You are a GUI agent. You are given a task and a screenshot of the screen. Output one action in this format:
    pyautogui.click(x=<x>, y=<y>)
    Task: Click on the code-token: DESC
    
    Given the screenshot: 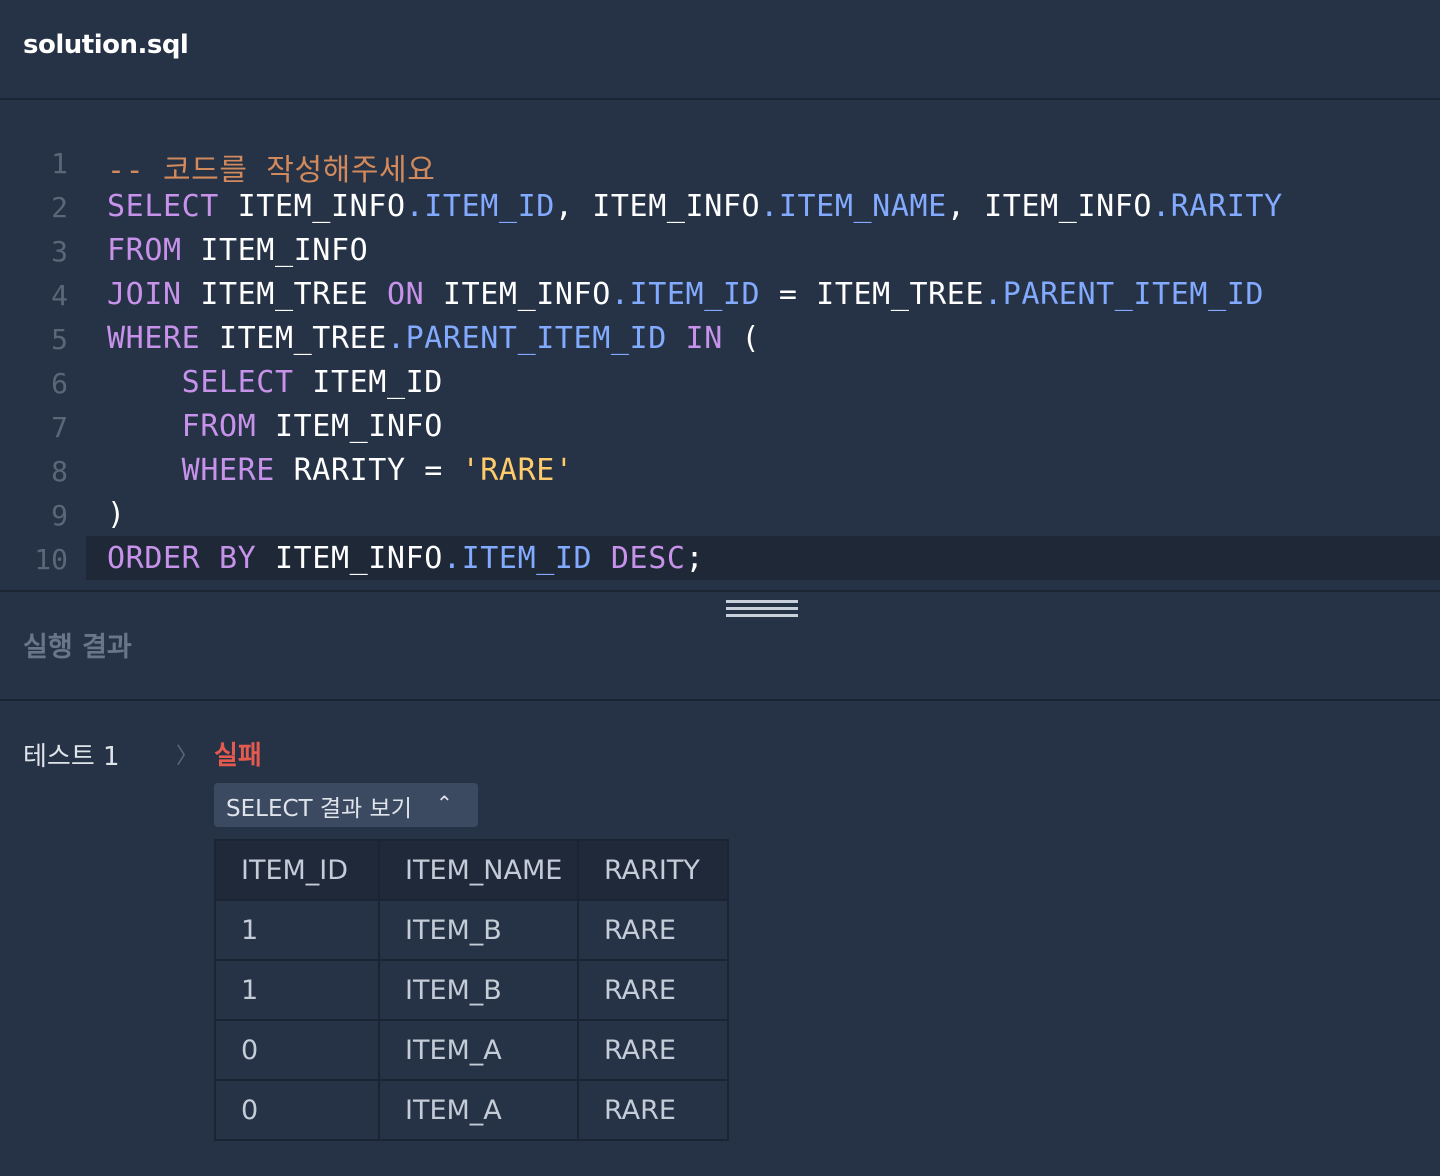 What is the action you would take?
    pyautogui.click(x=648, y=558)
    